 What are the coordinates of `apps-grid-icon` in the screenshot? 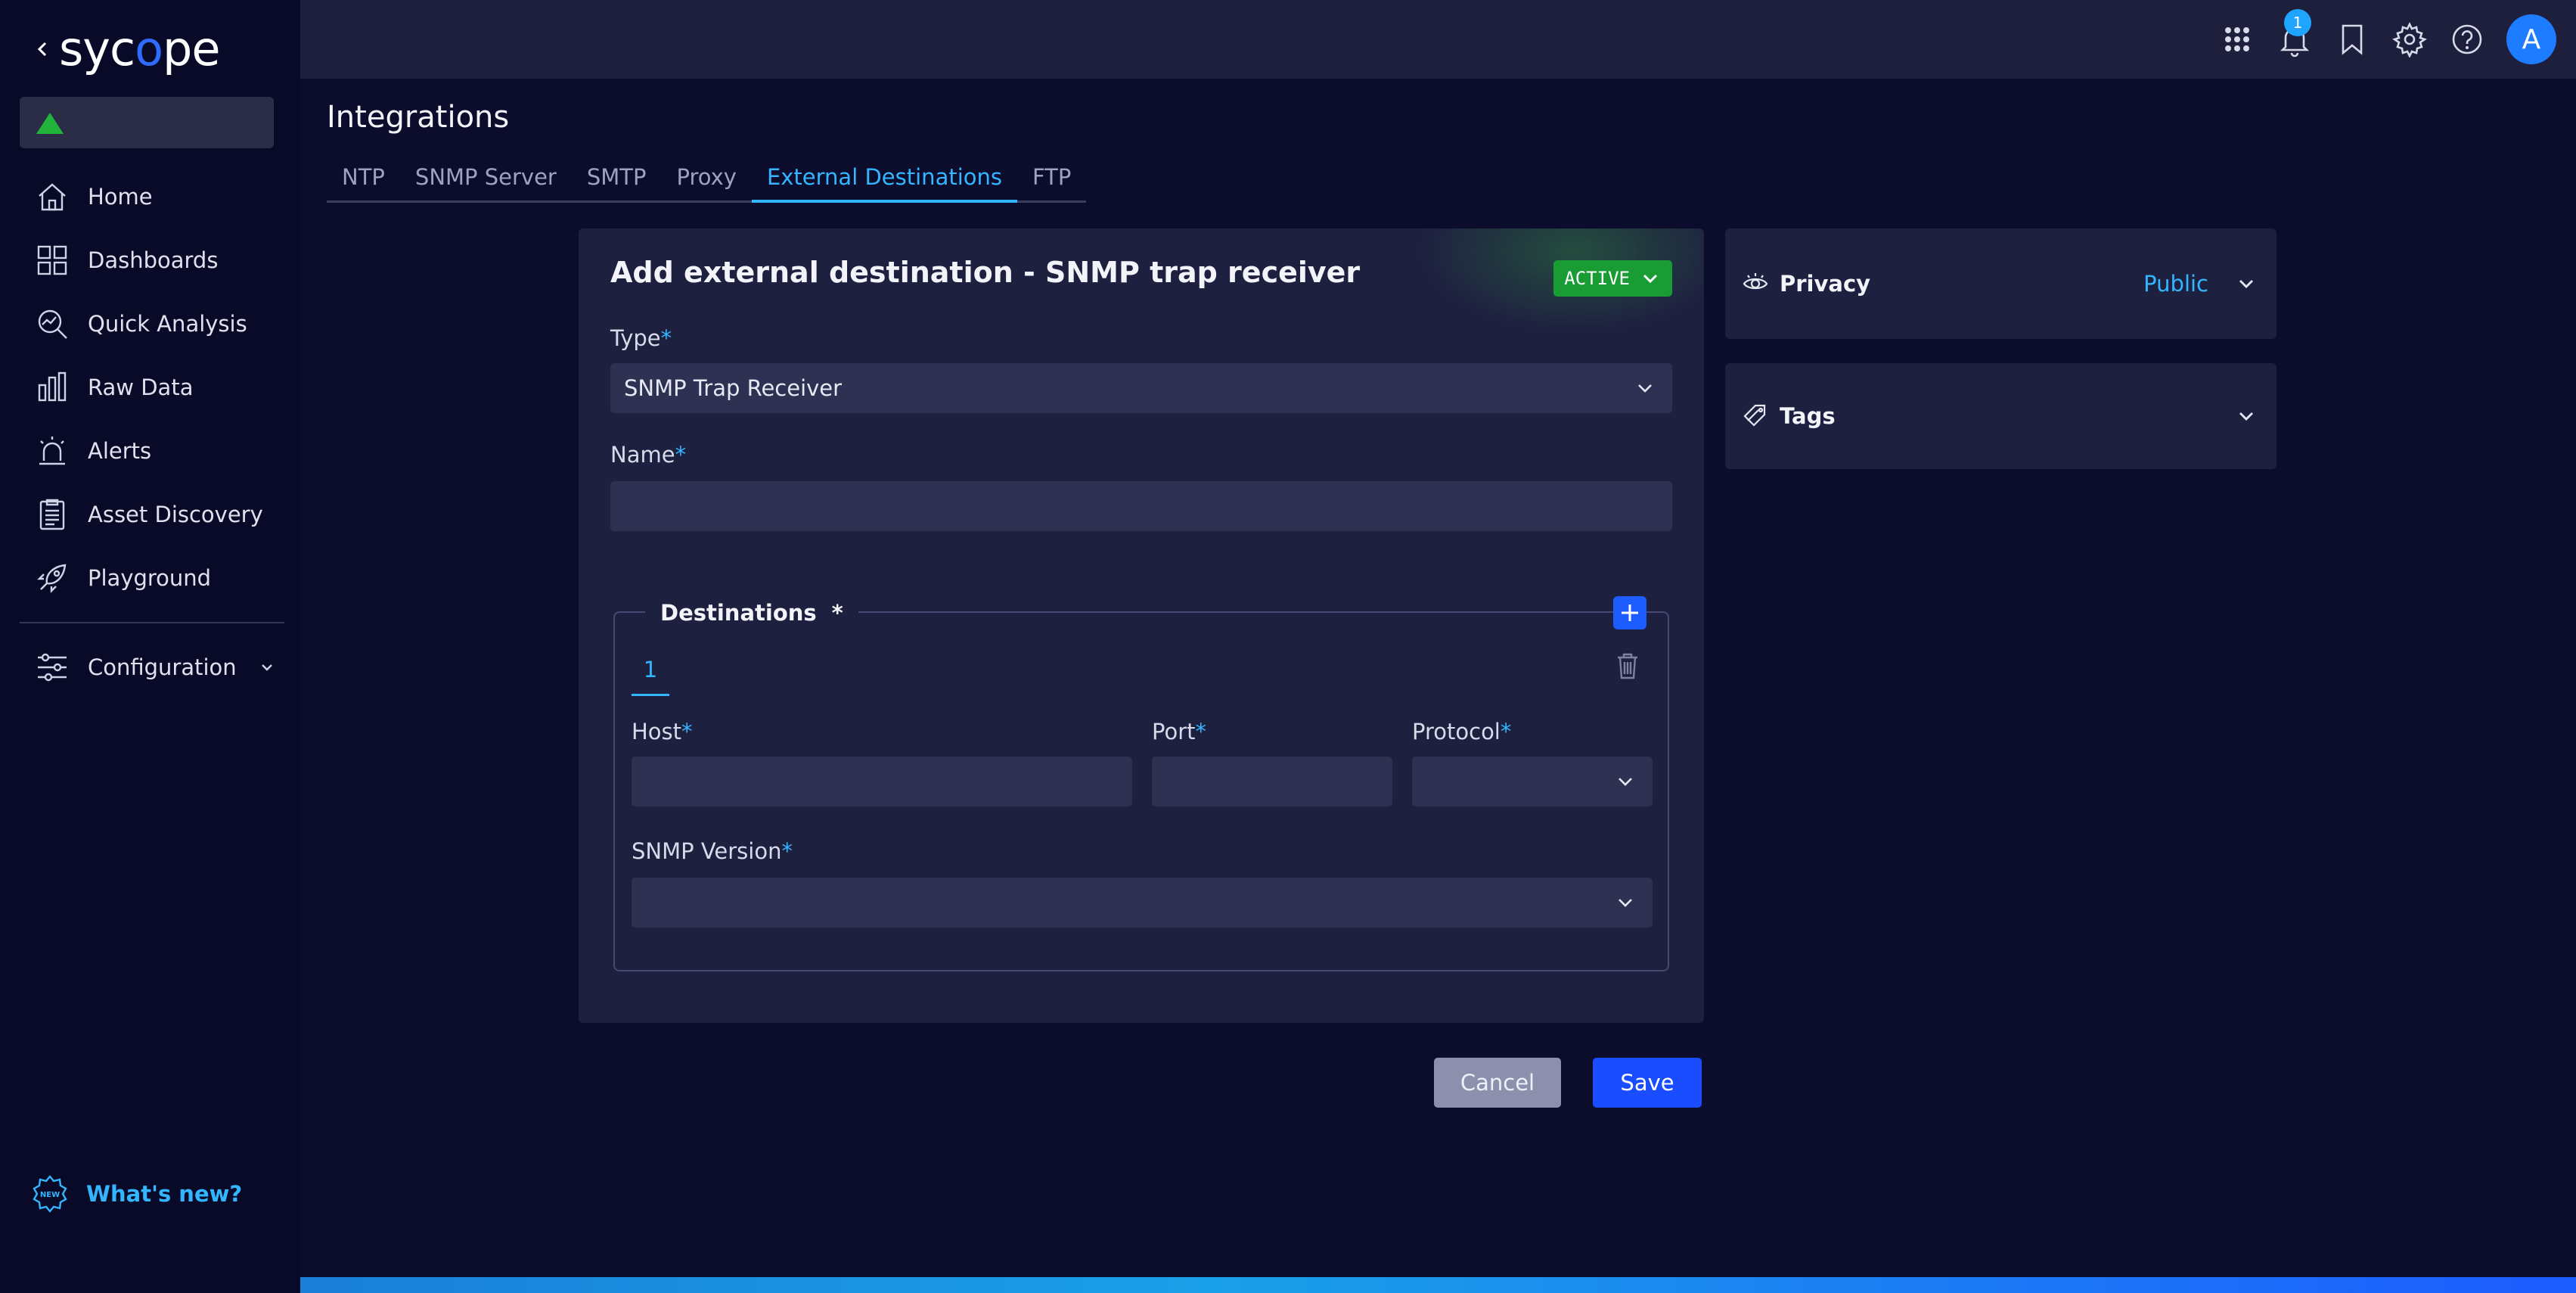 It's located at (2237, 39).